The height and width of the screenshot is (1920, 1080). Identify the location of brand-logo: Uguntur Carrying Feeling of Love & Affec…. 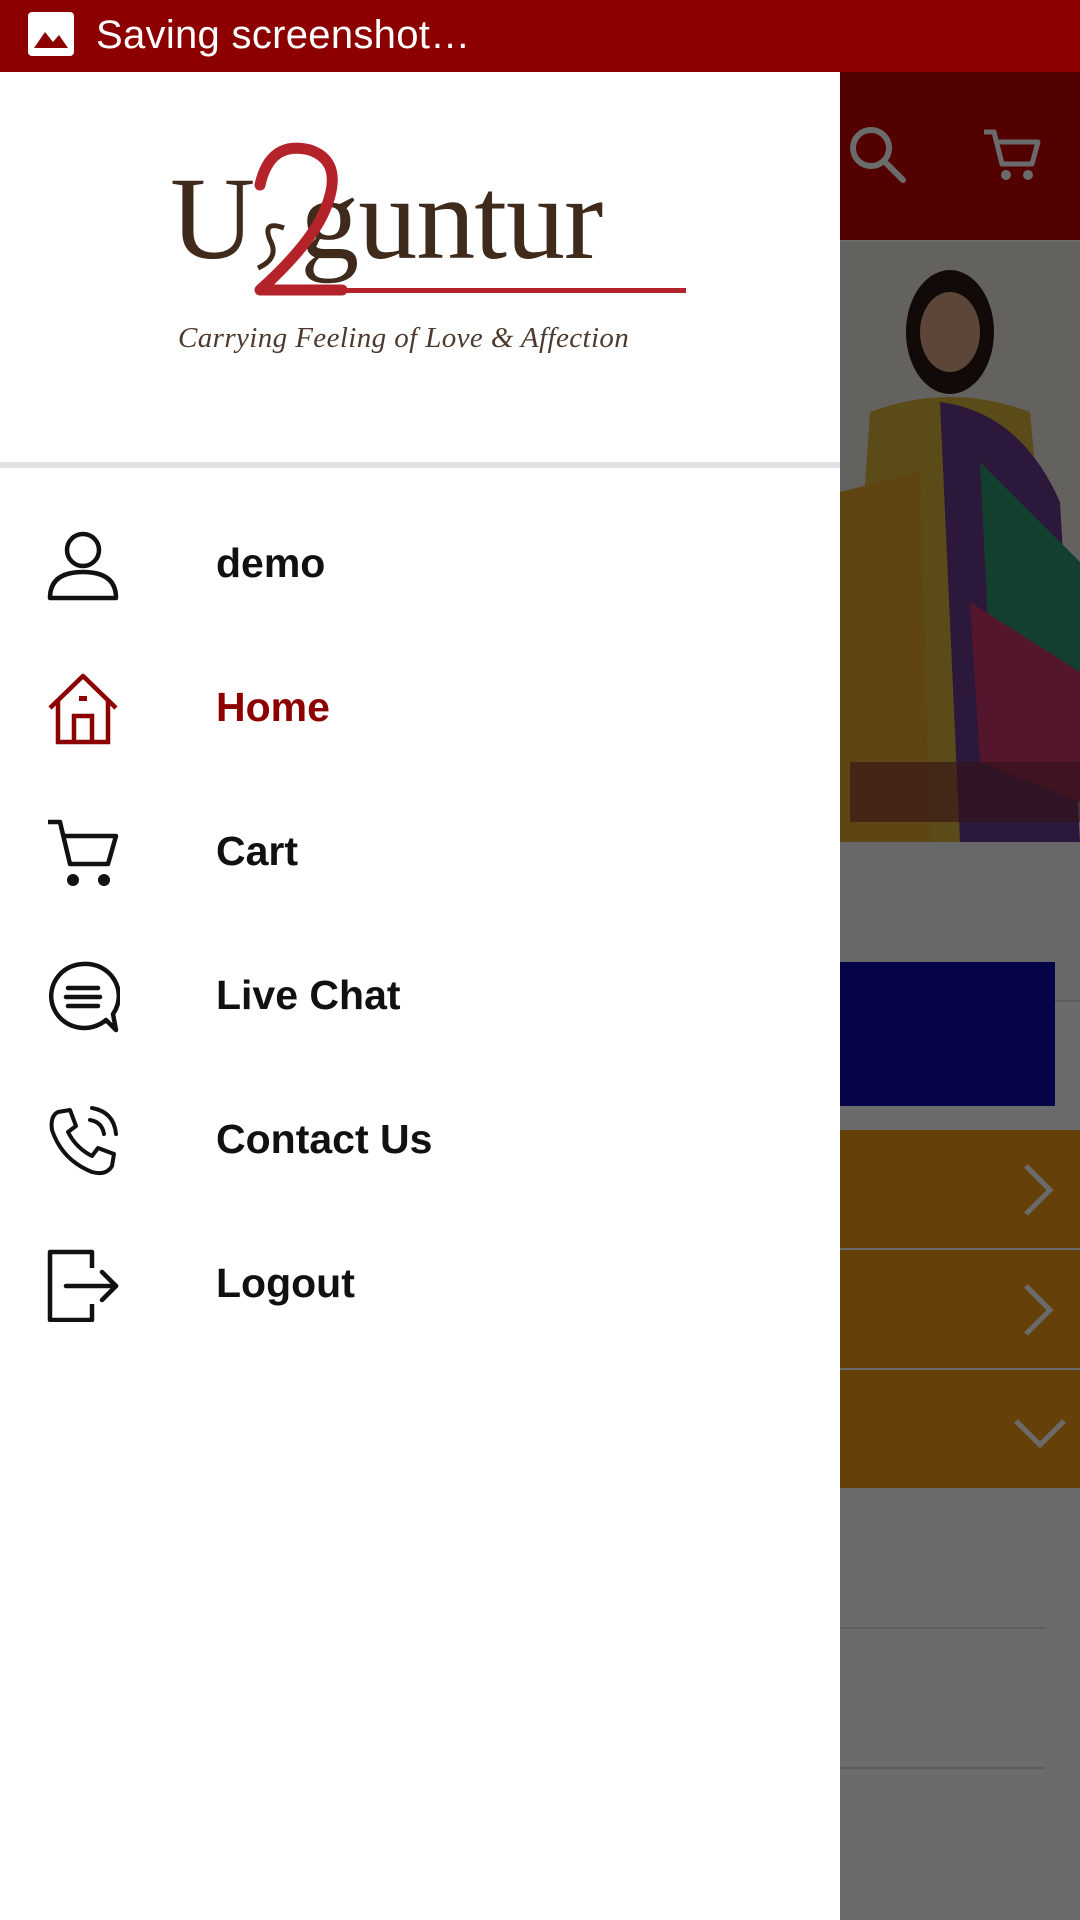
(430, 256).